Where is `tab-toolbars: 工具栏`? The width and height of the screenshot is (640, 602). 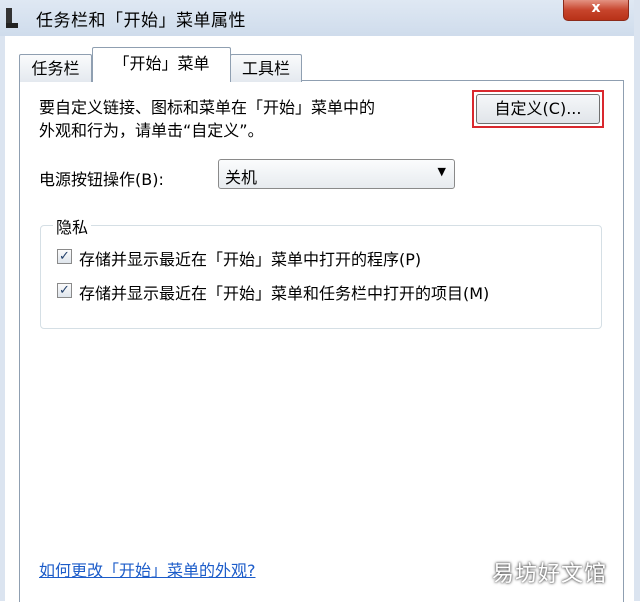 tab-toolbars: 工具栏 is located at coordinates (266, 68).